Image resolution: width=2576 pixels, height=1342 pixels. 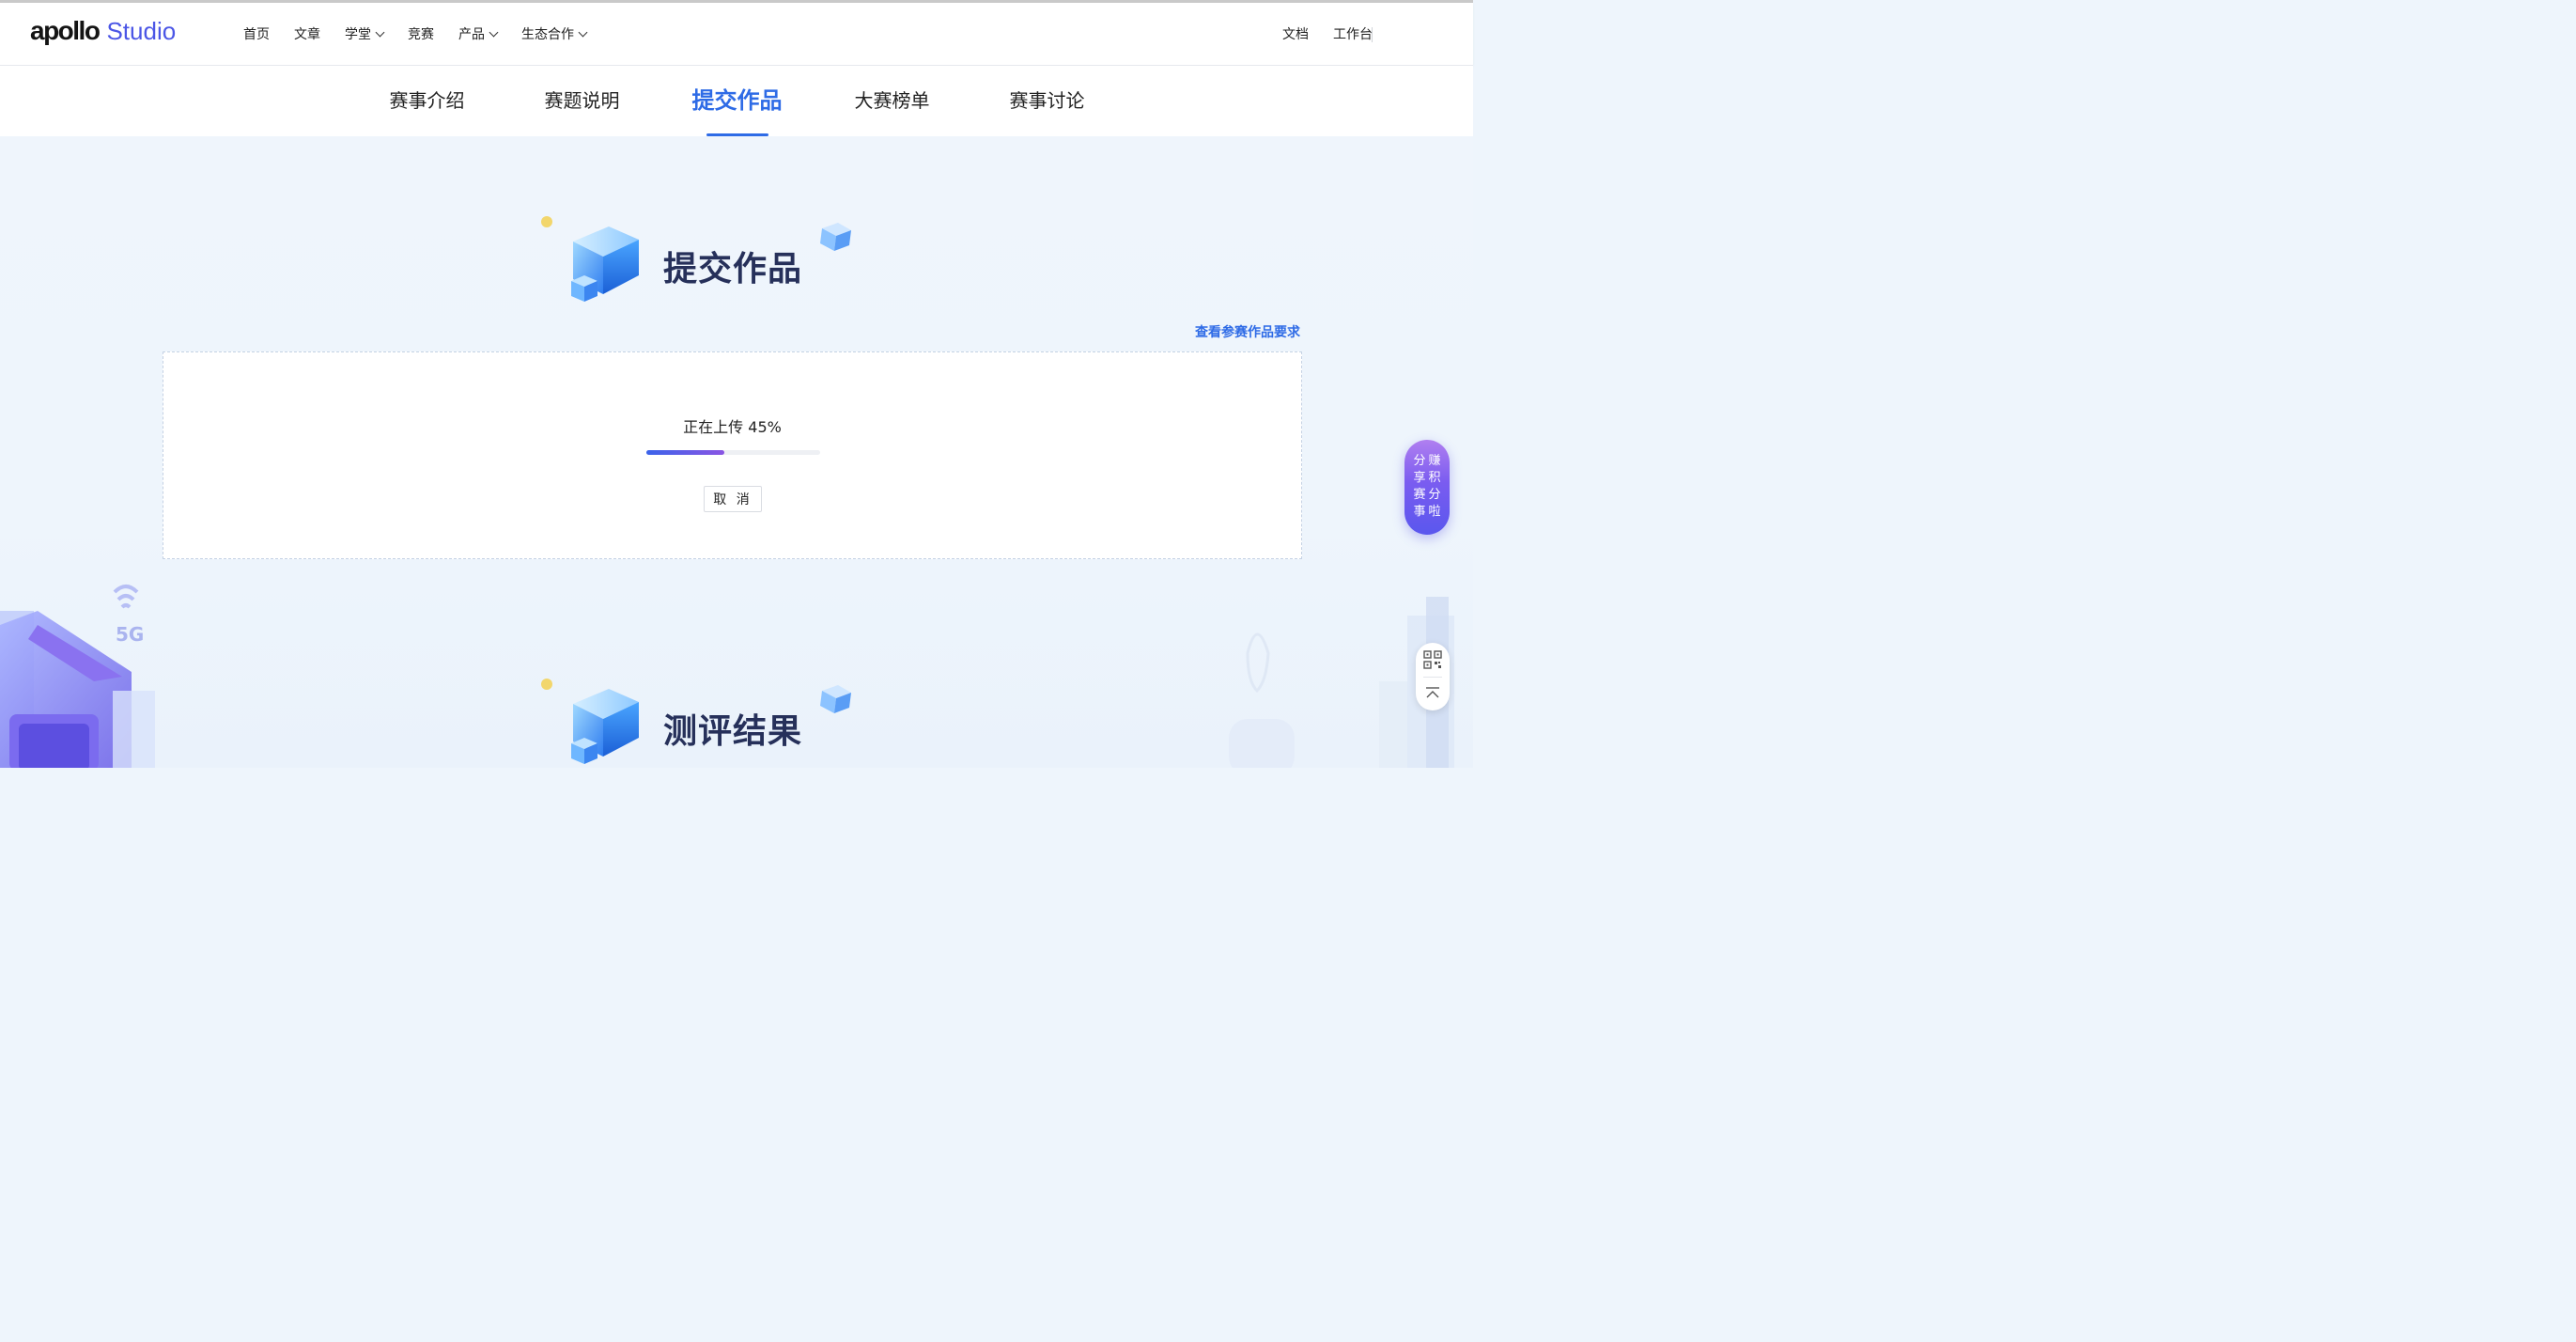 I want to click on logo-text-main: apollo, so click(x=65, y=30).